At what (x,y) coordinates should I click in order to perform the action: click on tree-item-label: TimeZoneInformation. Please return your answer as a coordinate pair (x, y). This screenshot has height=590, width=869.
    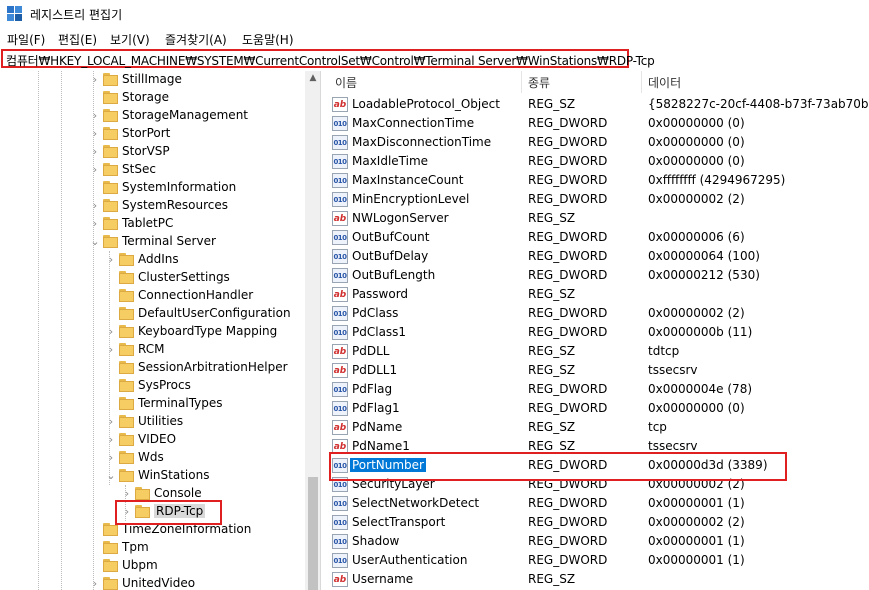
    Looking at the image, I should click on (186, 529).